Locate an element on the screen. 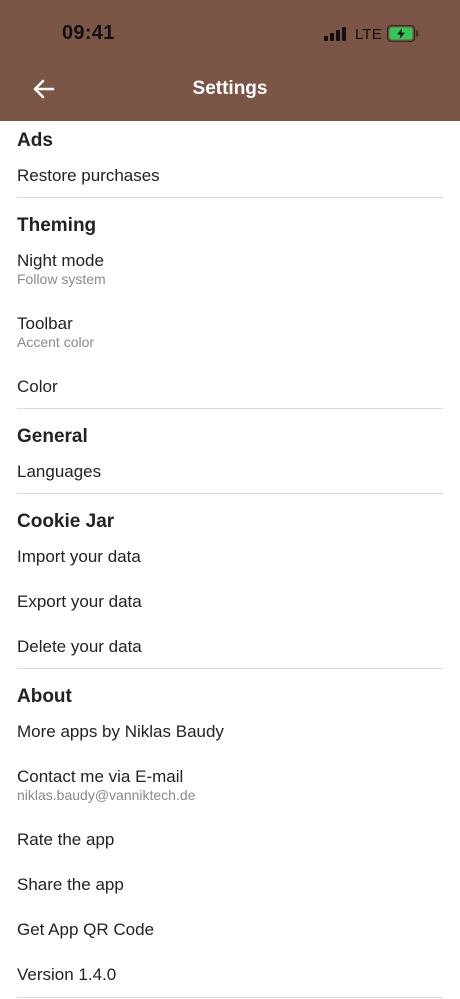  settings-item-color: Color is located at coordinates (230, 392).